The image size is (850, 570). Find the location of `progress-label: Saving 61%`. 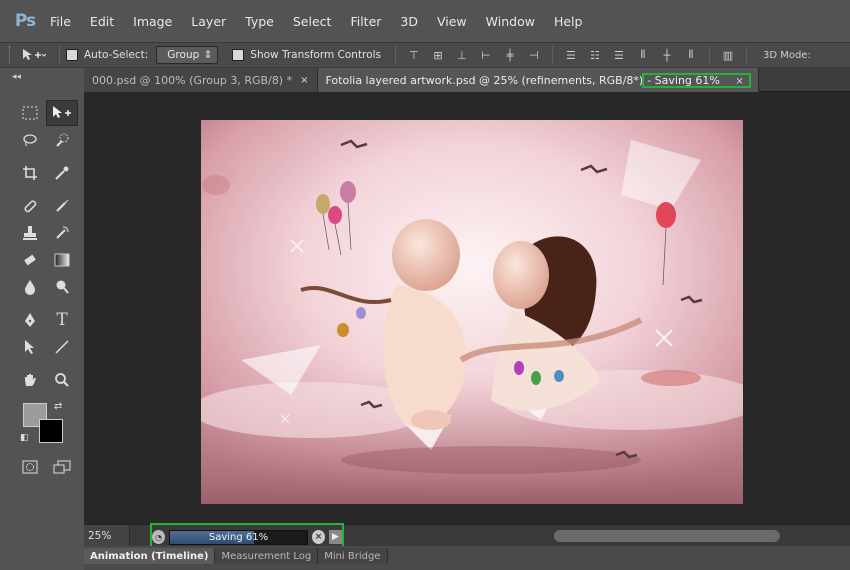

progress-label: Saving 61% is located at coordinates (238, 537).